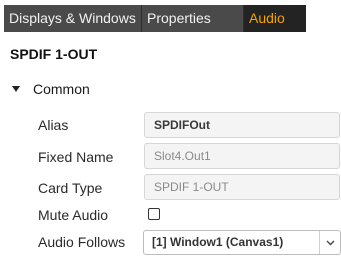 The width and height of the screenshot is (341, 258). Describe the element at coordinates (242, 125) in the screenshot. I see `alias-field: SPDIFOut` at that location.